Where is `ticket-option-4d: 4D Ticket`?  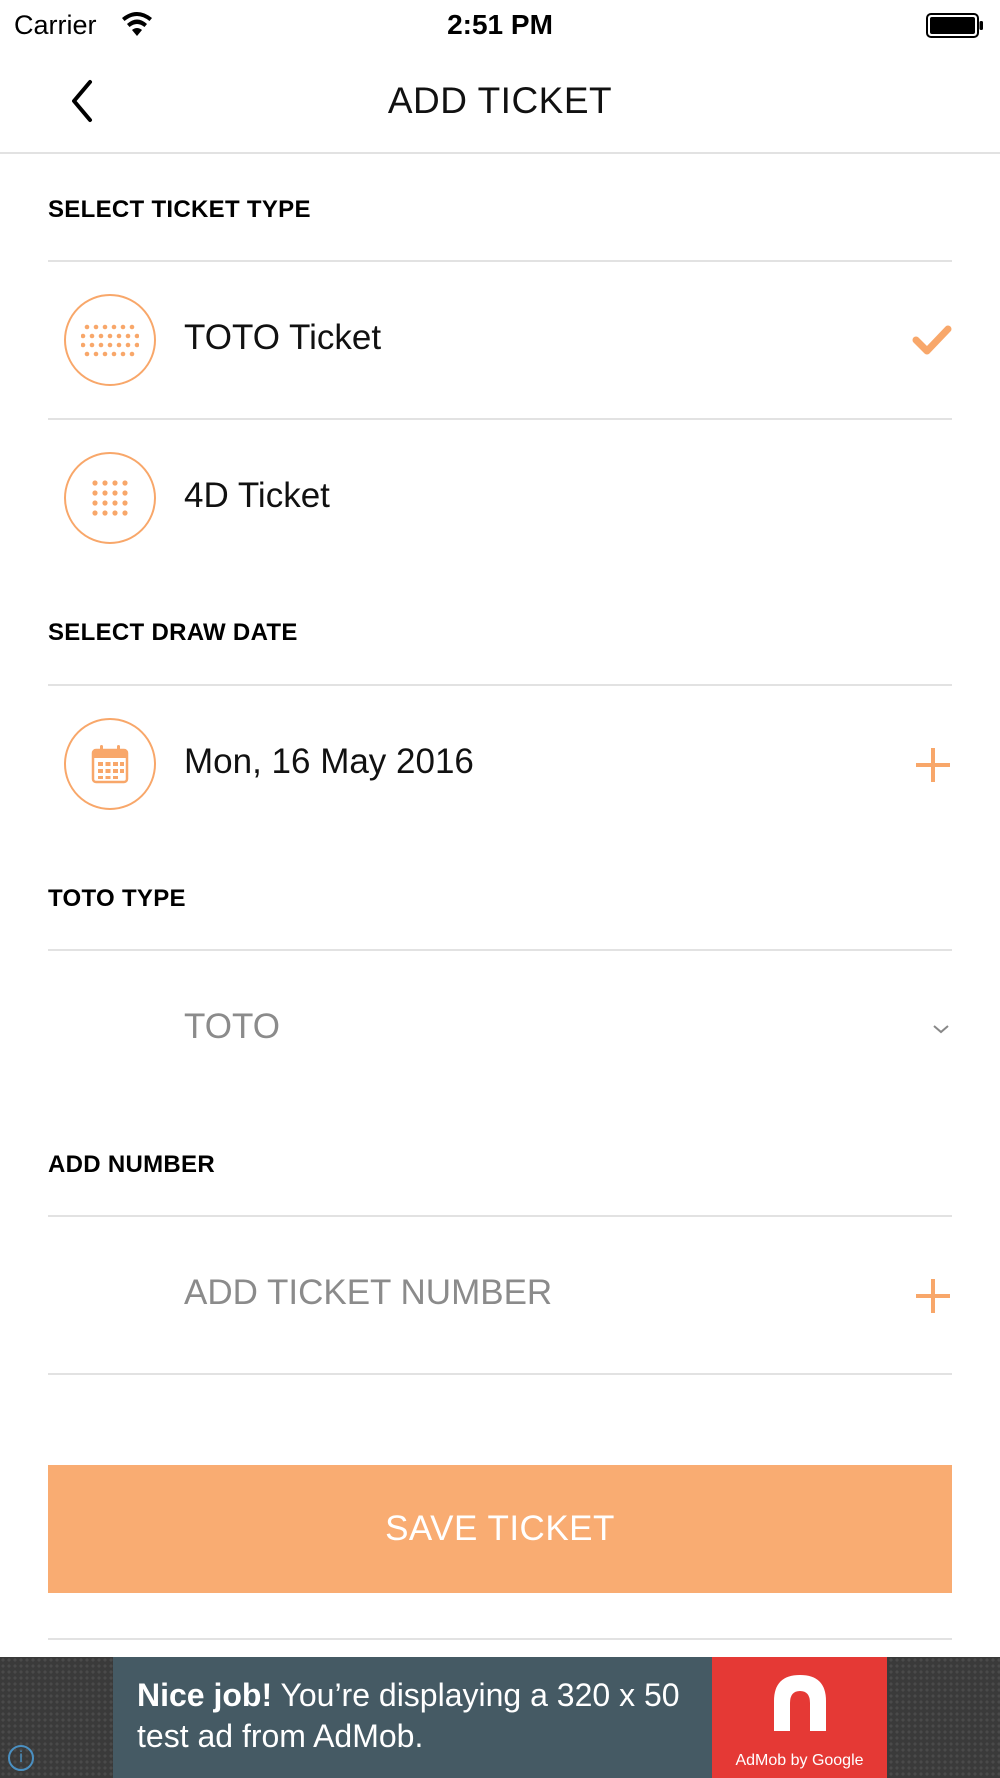
ticket-option-4d: 4D Ticket is located at coordinates (500, 495).